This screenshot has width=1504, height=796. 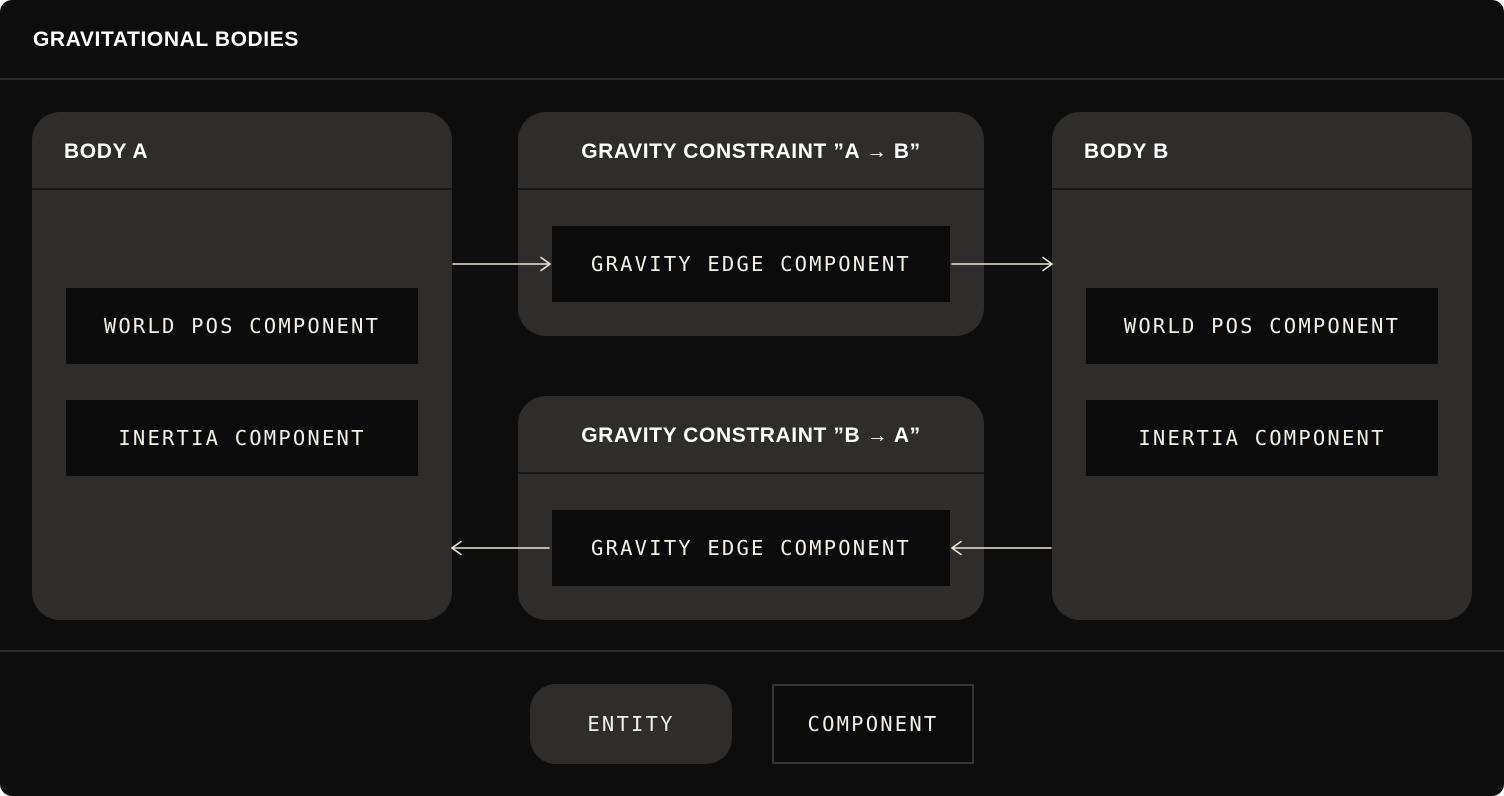 I want to click on body-a-header: BODY A, so click(x=242, y=151).